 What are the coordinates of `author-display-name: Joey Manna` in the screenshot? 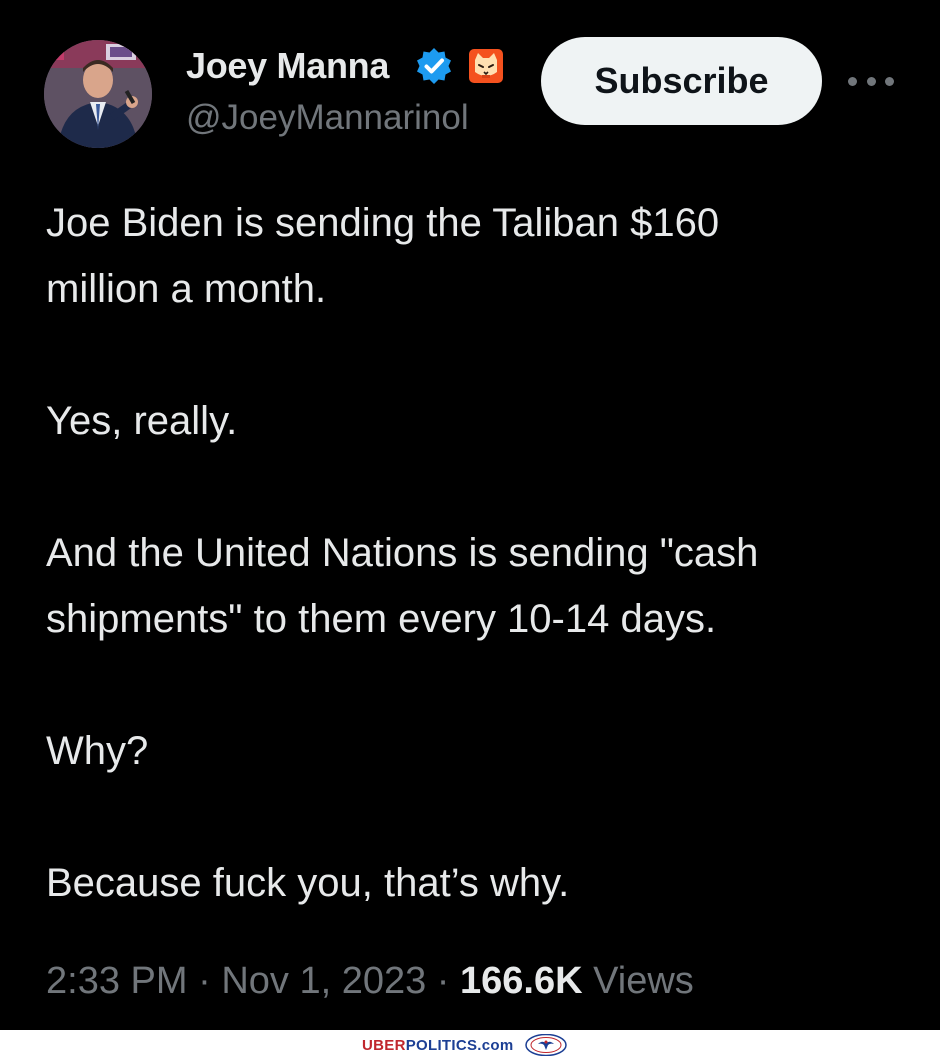 It's located at (297, 66).